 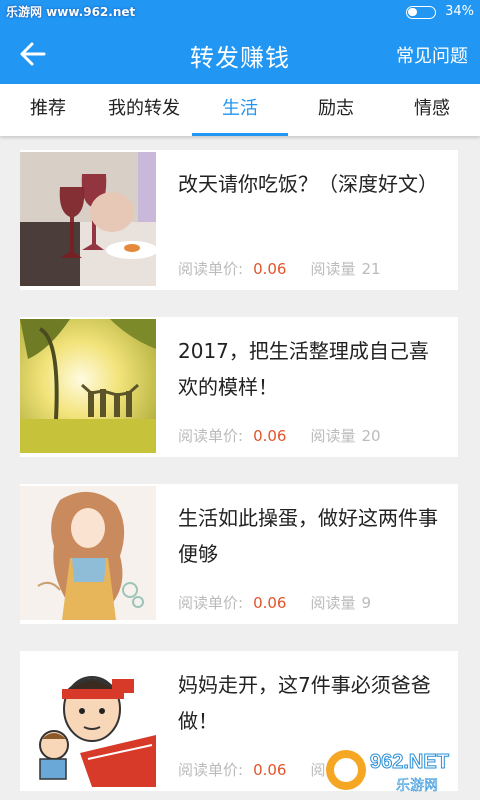 What do you see at coordinates (417, 786) in the screenshot?
I see `svg-text: 乐游网` at bounding box center [417, 786].